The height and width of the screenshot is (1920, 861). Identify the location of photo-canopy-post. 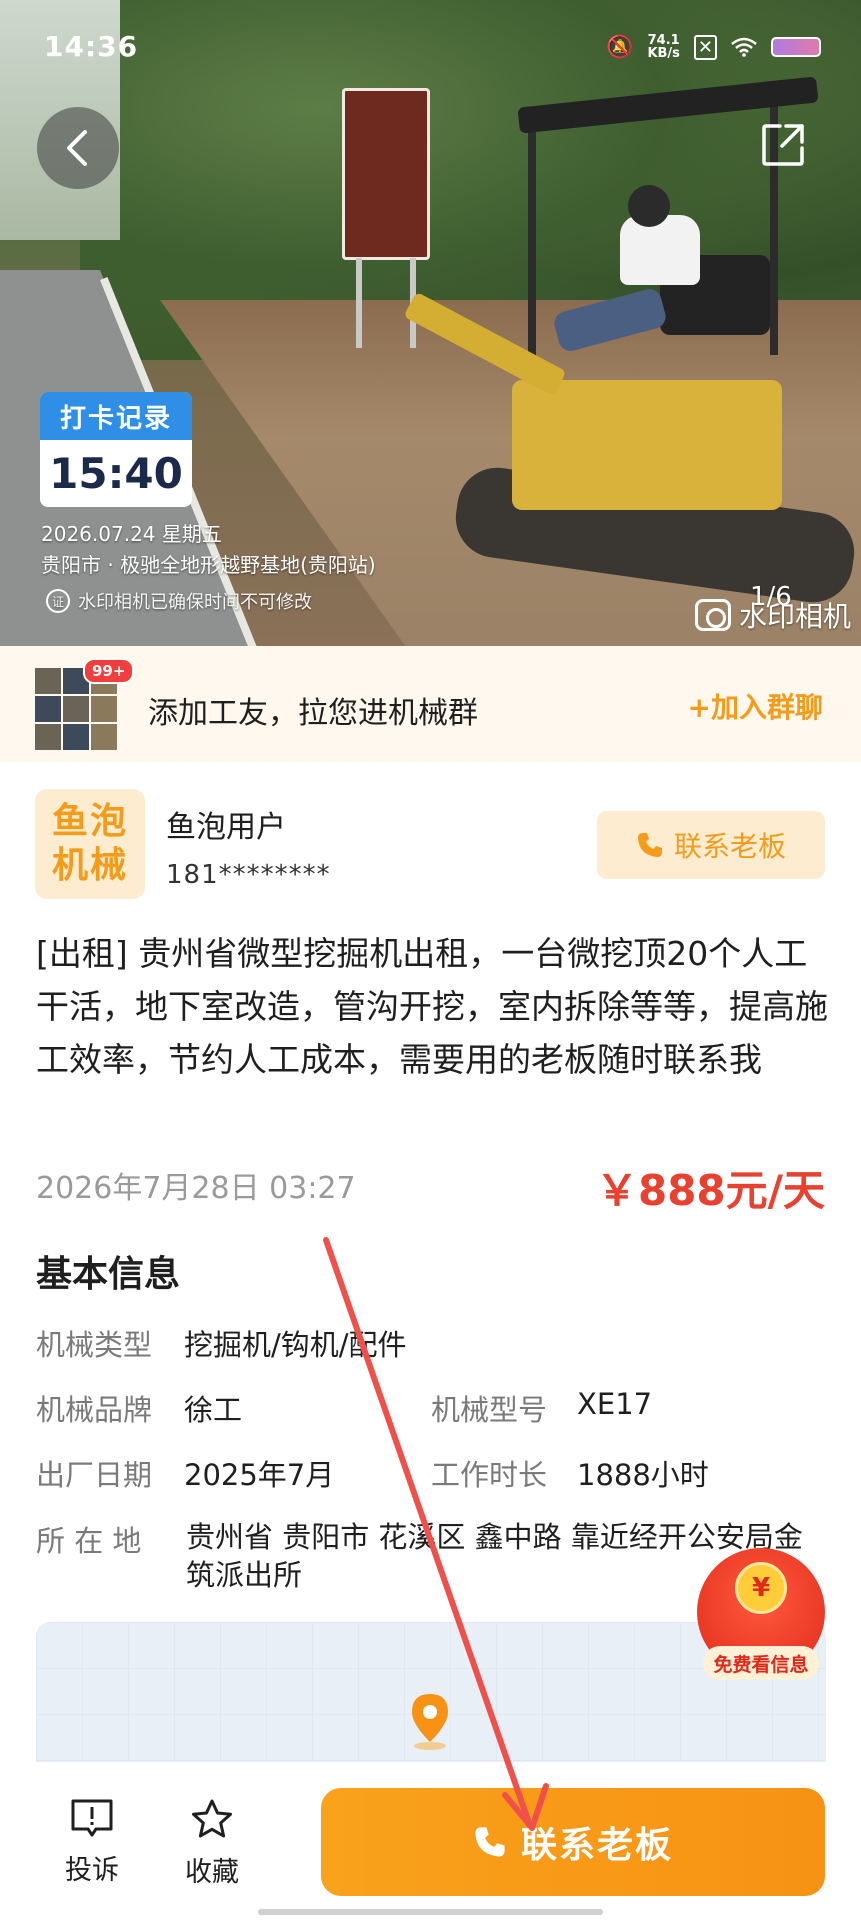
(532, 240).